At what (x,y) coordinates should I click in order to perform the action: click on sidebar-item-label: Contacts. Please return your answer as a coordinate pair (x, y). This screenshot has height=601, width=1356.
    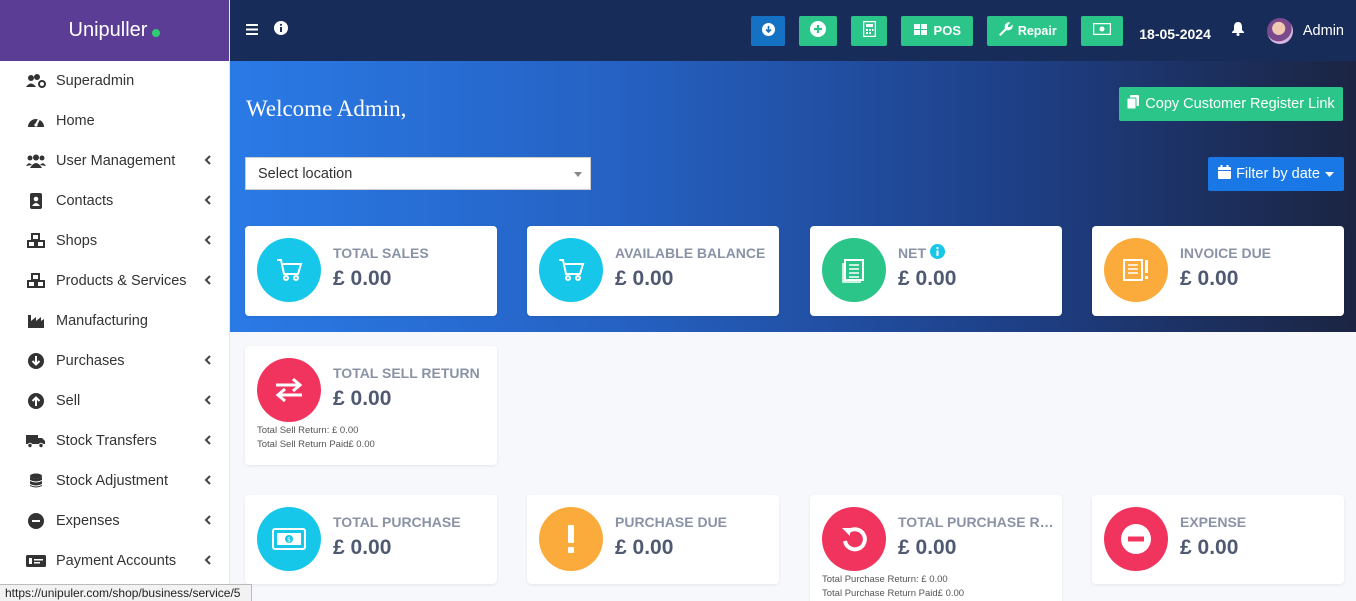
    Looking at the image, I should click on (85, 201).